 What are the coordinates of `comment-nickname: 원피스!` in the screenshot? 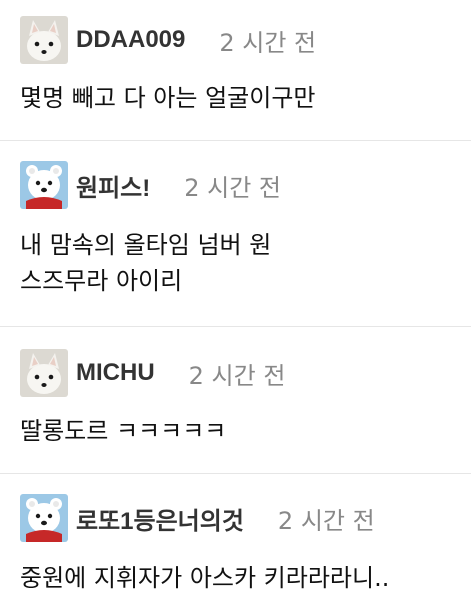 It's located at (113, 185).